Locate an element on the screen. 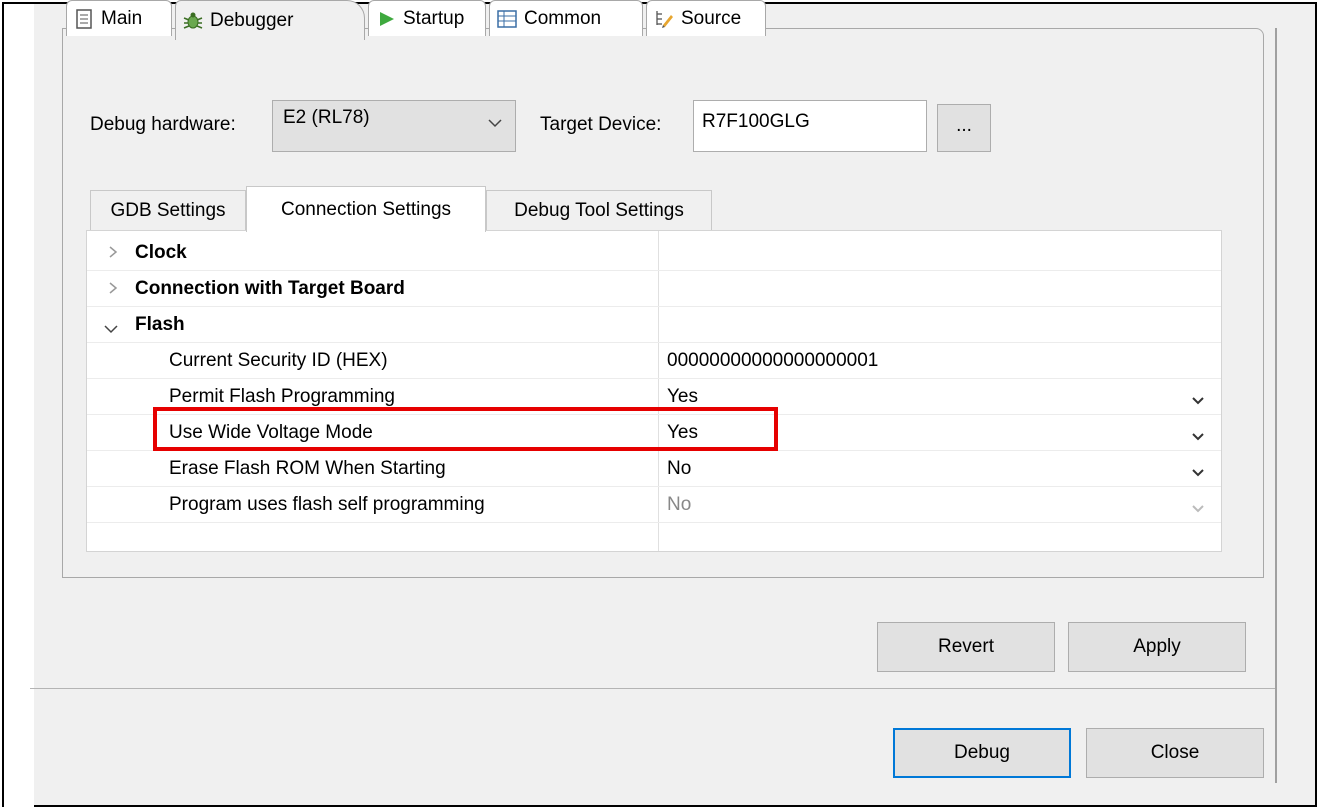 The image size is (1319, 809). tab-startup: Startup is located at coordinates (427, 18).